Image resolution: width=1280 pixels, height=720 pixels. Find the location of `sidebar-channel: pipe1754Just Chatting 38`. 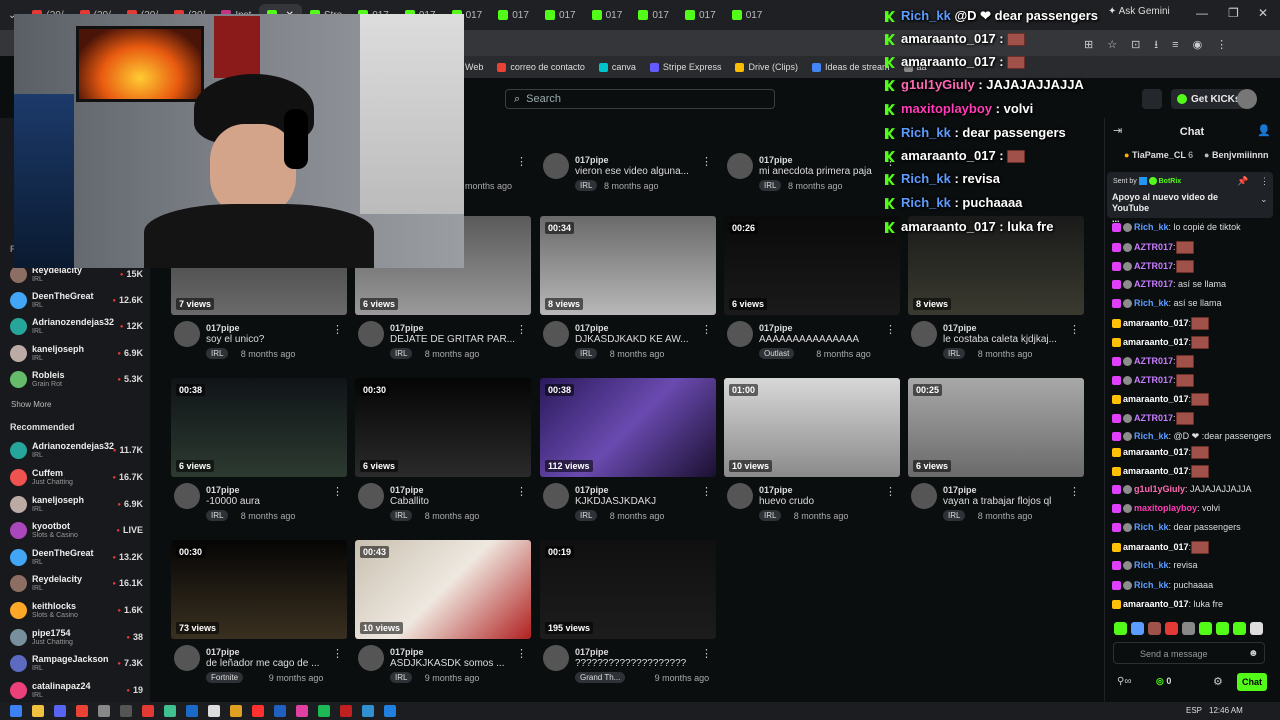

sidebar-channel: pipe1754Just Chatting 38 is located at coordinates (77, 639).